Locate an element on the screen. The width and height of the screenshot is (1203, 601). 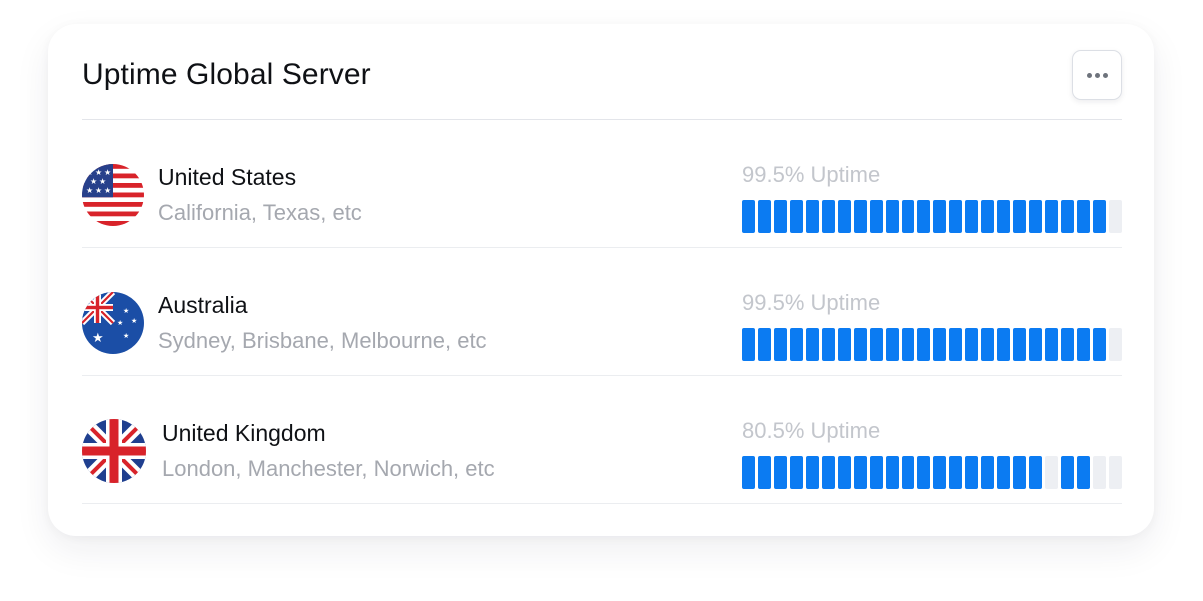
australia-flag-icon: ★ ★ ★ ★ ★ is located at coordinates (113, 323).